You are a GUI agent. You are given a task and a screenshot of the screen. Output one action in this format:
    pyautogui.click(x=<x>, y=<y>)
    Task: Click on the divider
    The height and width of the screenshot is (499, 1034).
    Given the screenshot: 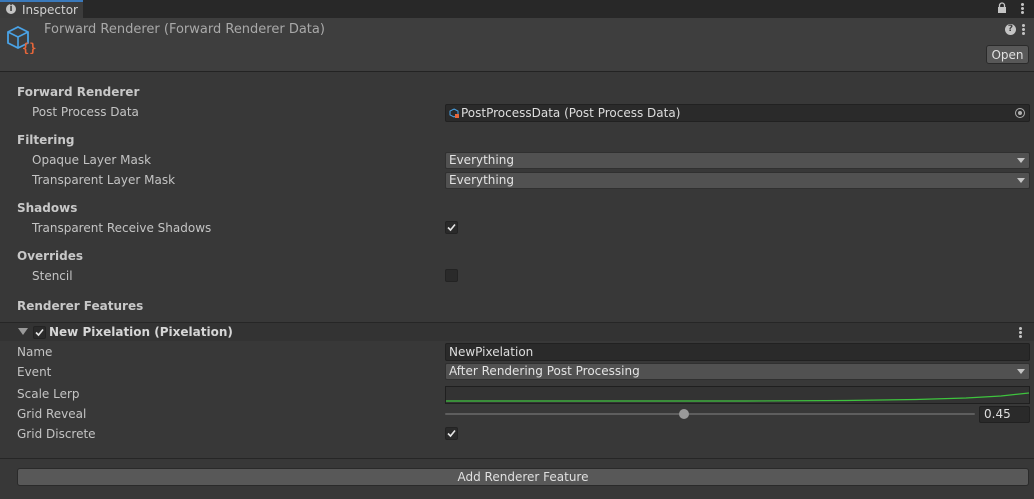 What is the action you would take?
    pyautogui.click(x=517, y=458)
    